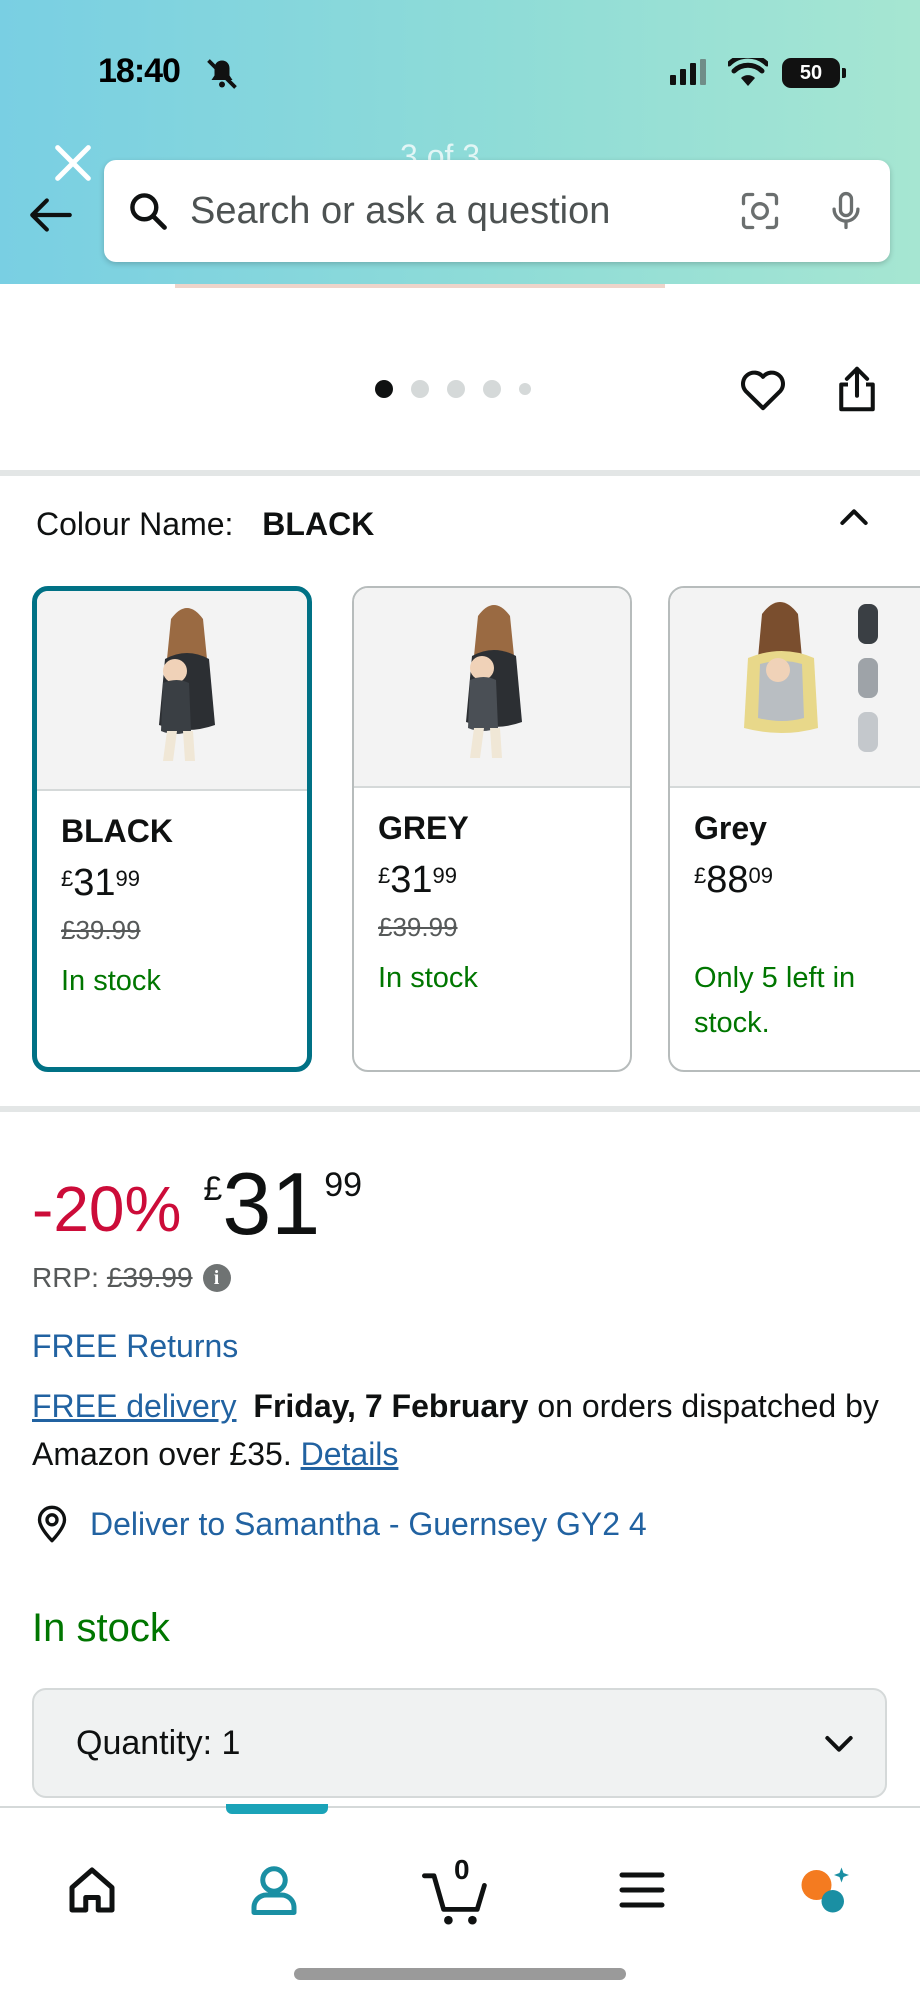 The image size is (920, 2000). I want to click on microphone-icon, so click(846, 211).